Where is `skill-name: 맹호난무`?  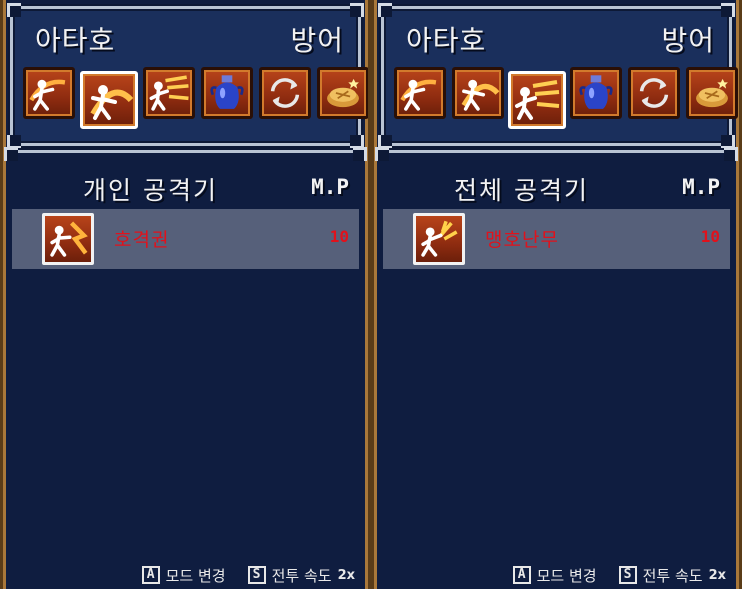
skill-name: 맹호난무 is located at coordinates (522, 240).